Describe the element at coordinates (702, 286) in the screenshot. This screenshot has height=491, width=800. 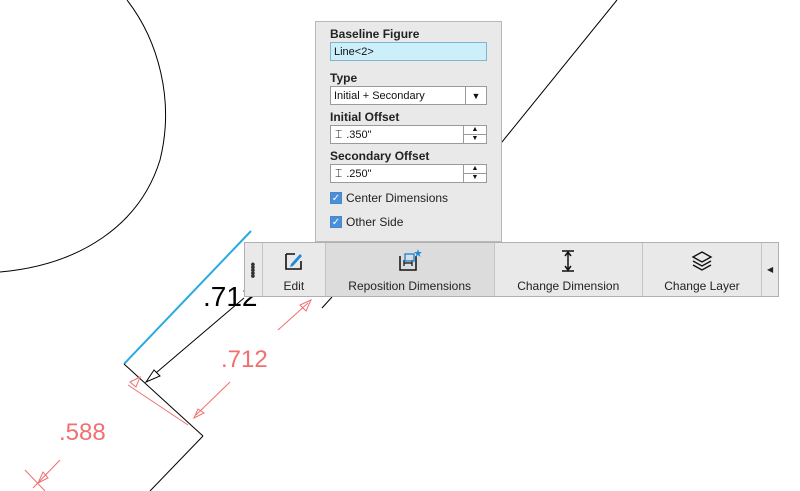
I see `change-layer-label: Change Layer` at that location.